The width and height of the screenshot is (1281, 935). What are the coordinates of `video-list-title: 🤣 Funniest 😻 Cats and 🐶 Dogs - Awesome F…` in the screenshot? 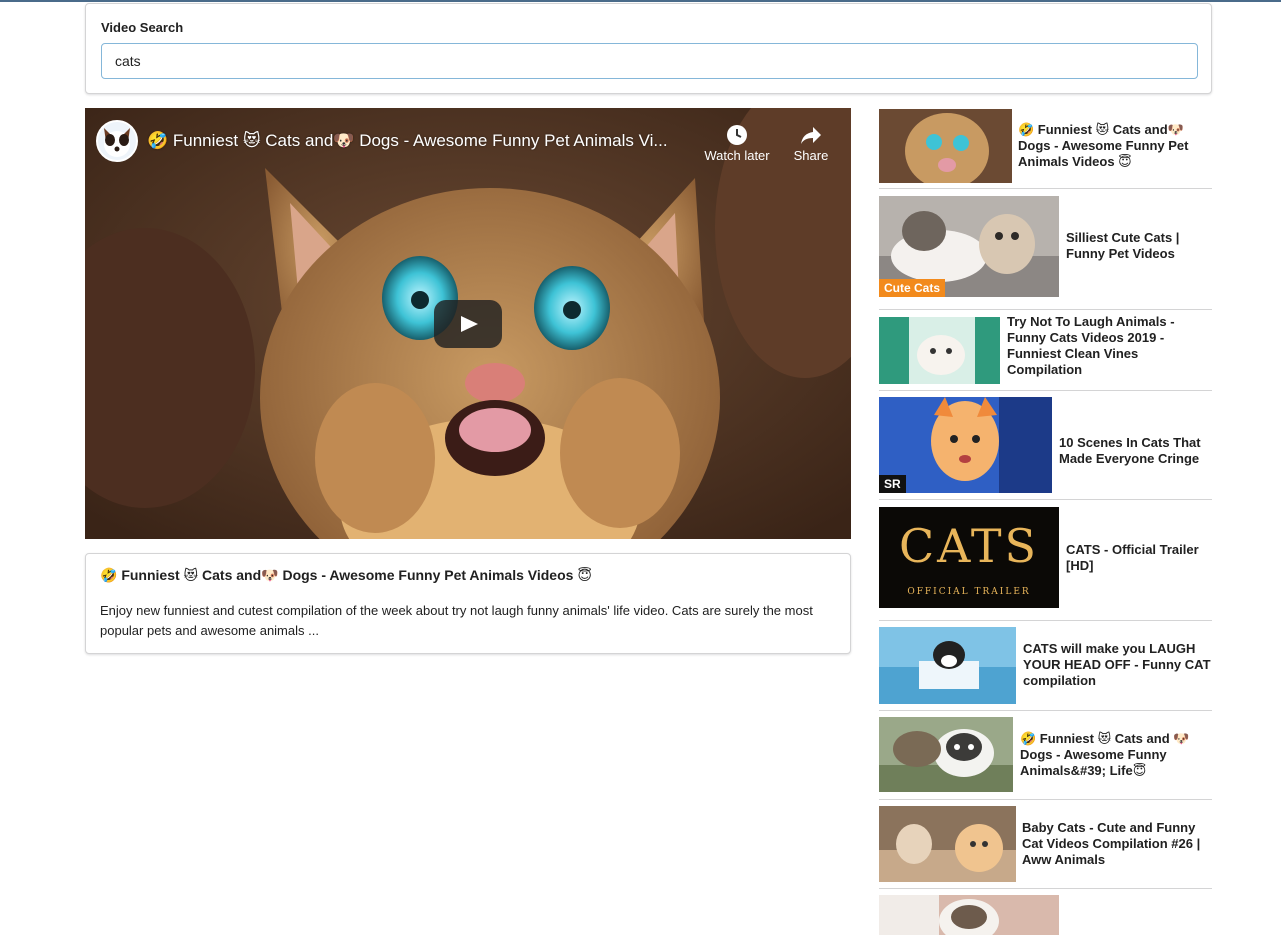 It's located at (1116, 755).